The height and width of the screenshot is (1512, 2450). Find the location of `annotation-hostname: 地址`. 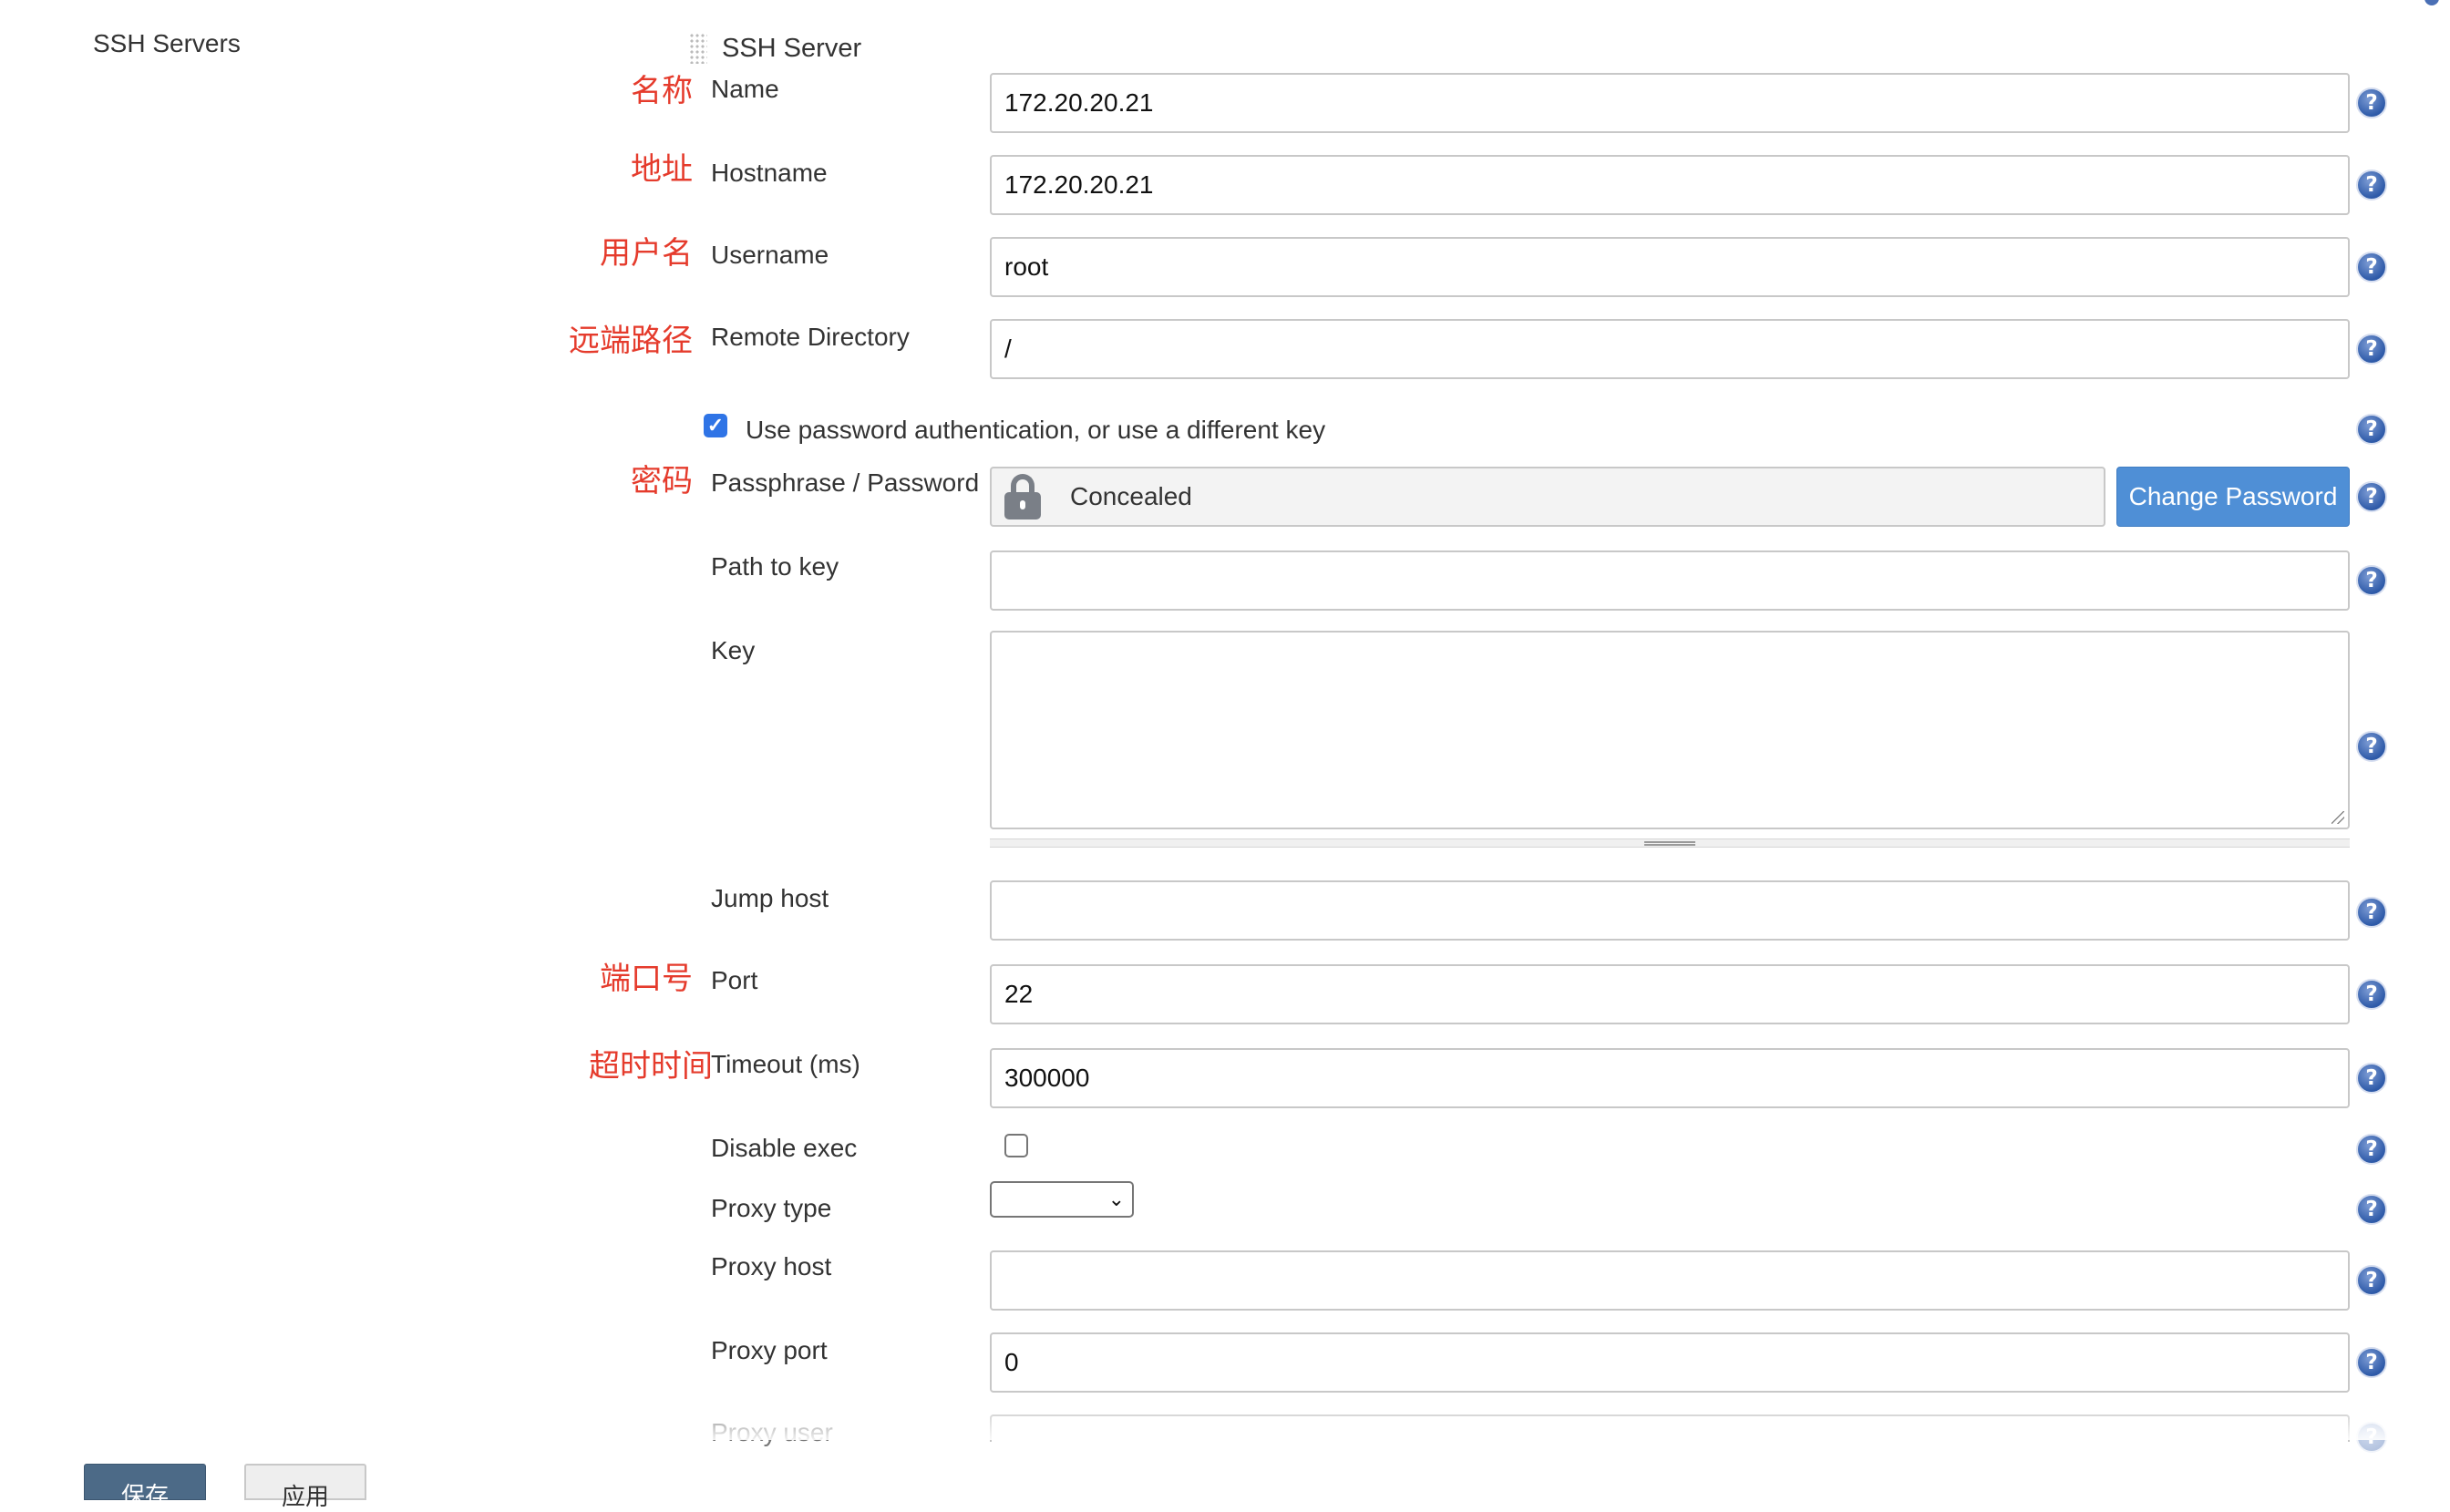

annotation-hostname: 地址 is located at coordinates (662, 169).